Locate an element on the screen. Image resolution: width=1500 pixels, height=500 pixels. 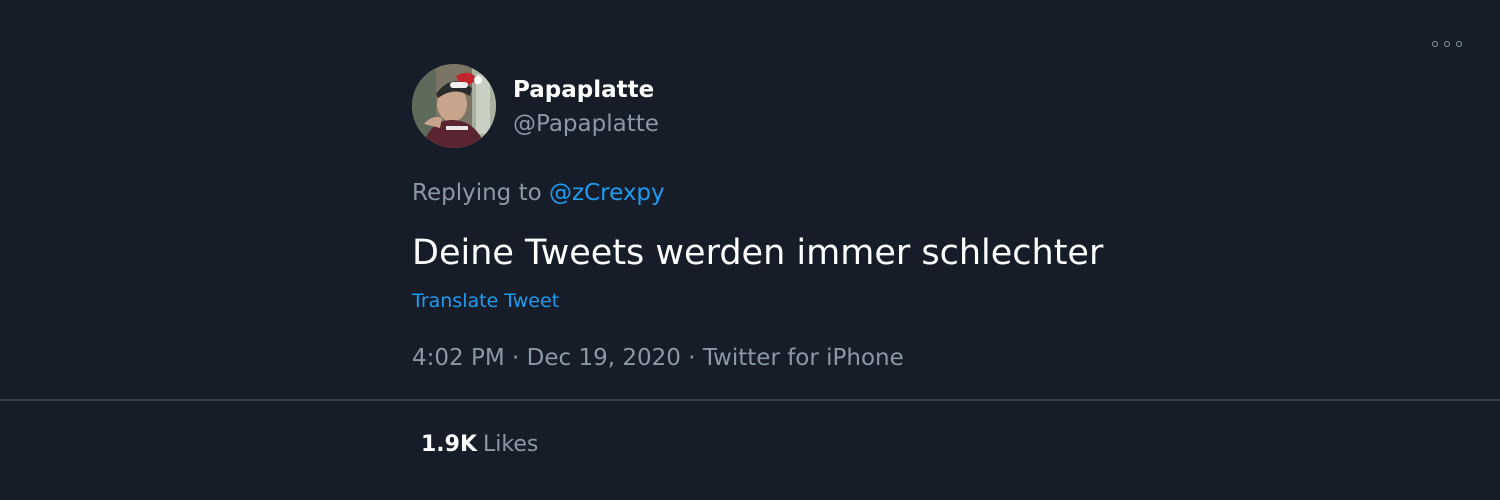
tweet-time: 4:02 PM is located at coordinates (458, 358).